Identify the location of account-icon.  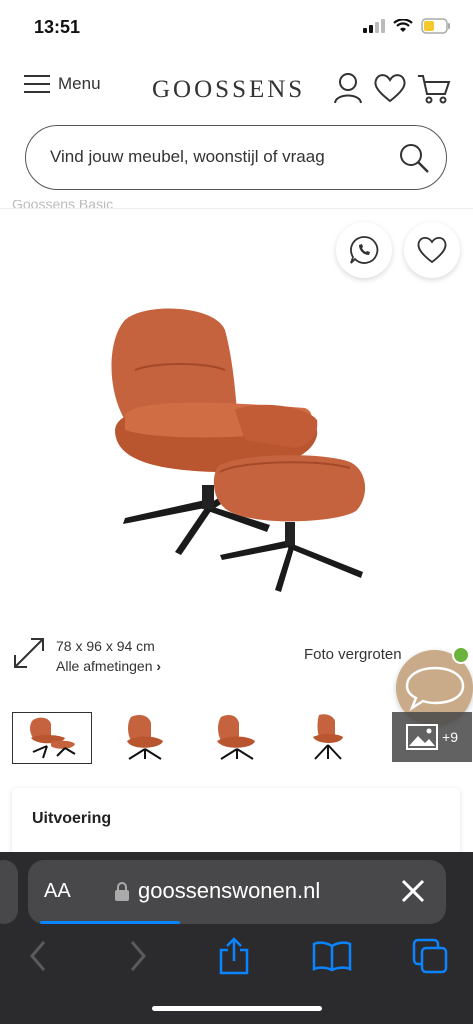
(348, 88).